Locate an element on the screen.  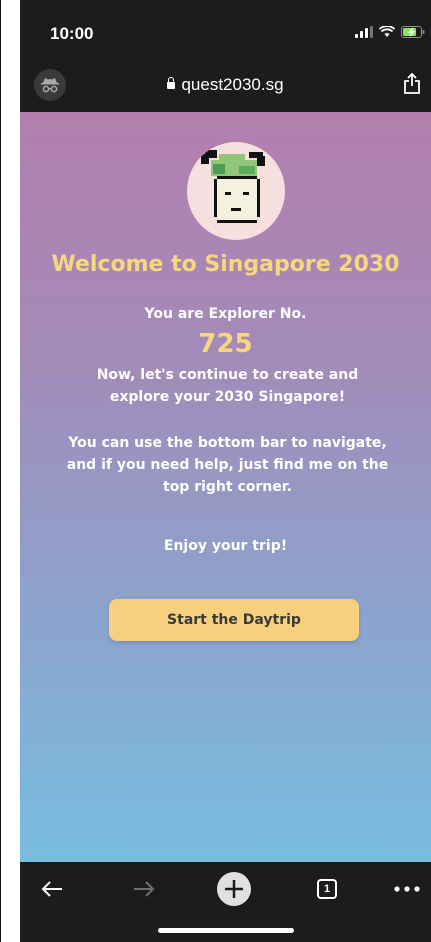
address-bar: quest2030.sg is located at coordinates (225, 86).